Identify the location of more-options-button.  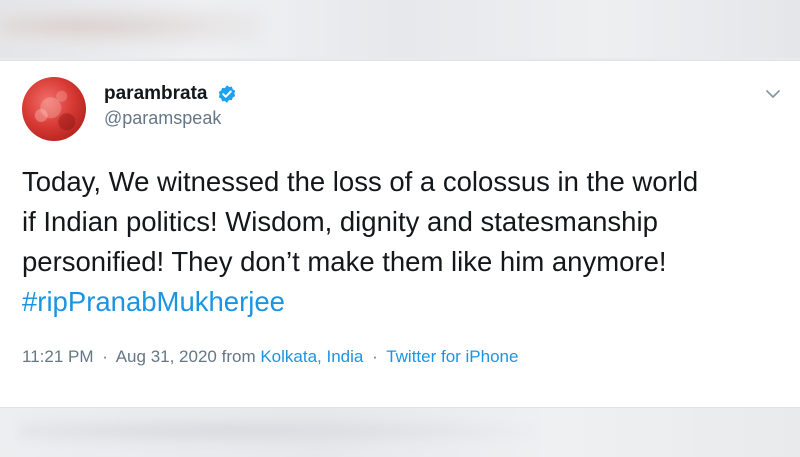
(773, 94).